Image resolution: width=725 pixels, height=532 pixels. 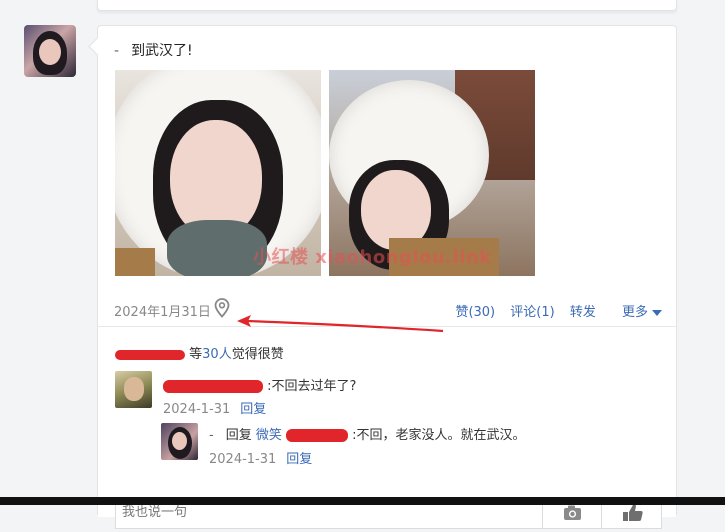 I want to click on reply-dash: -, so click(x=211, y=435).